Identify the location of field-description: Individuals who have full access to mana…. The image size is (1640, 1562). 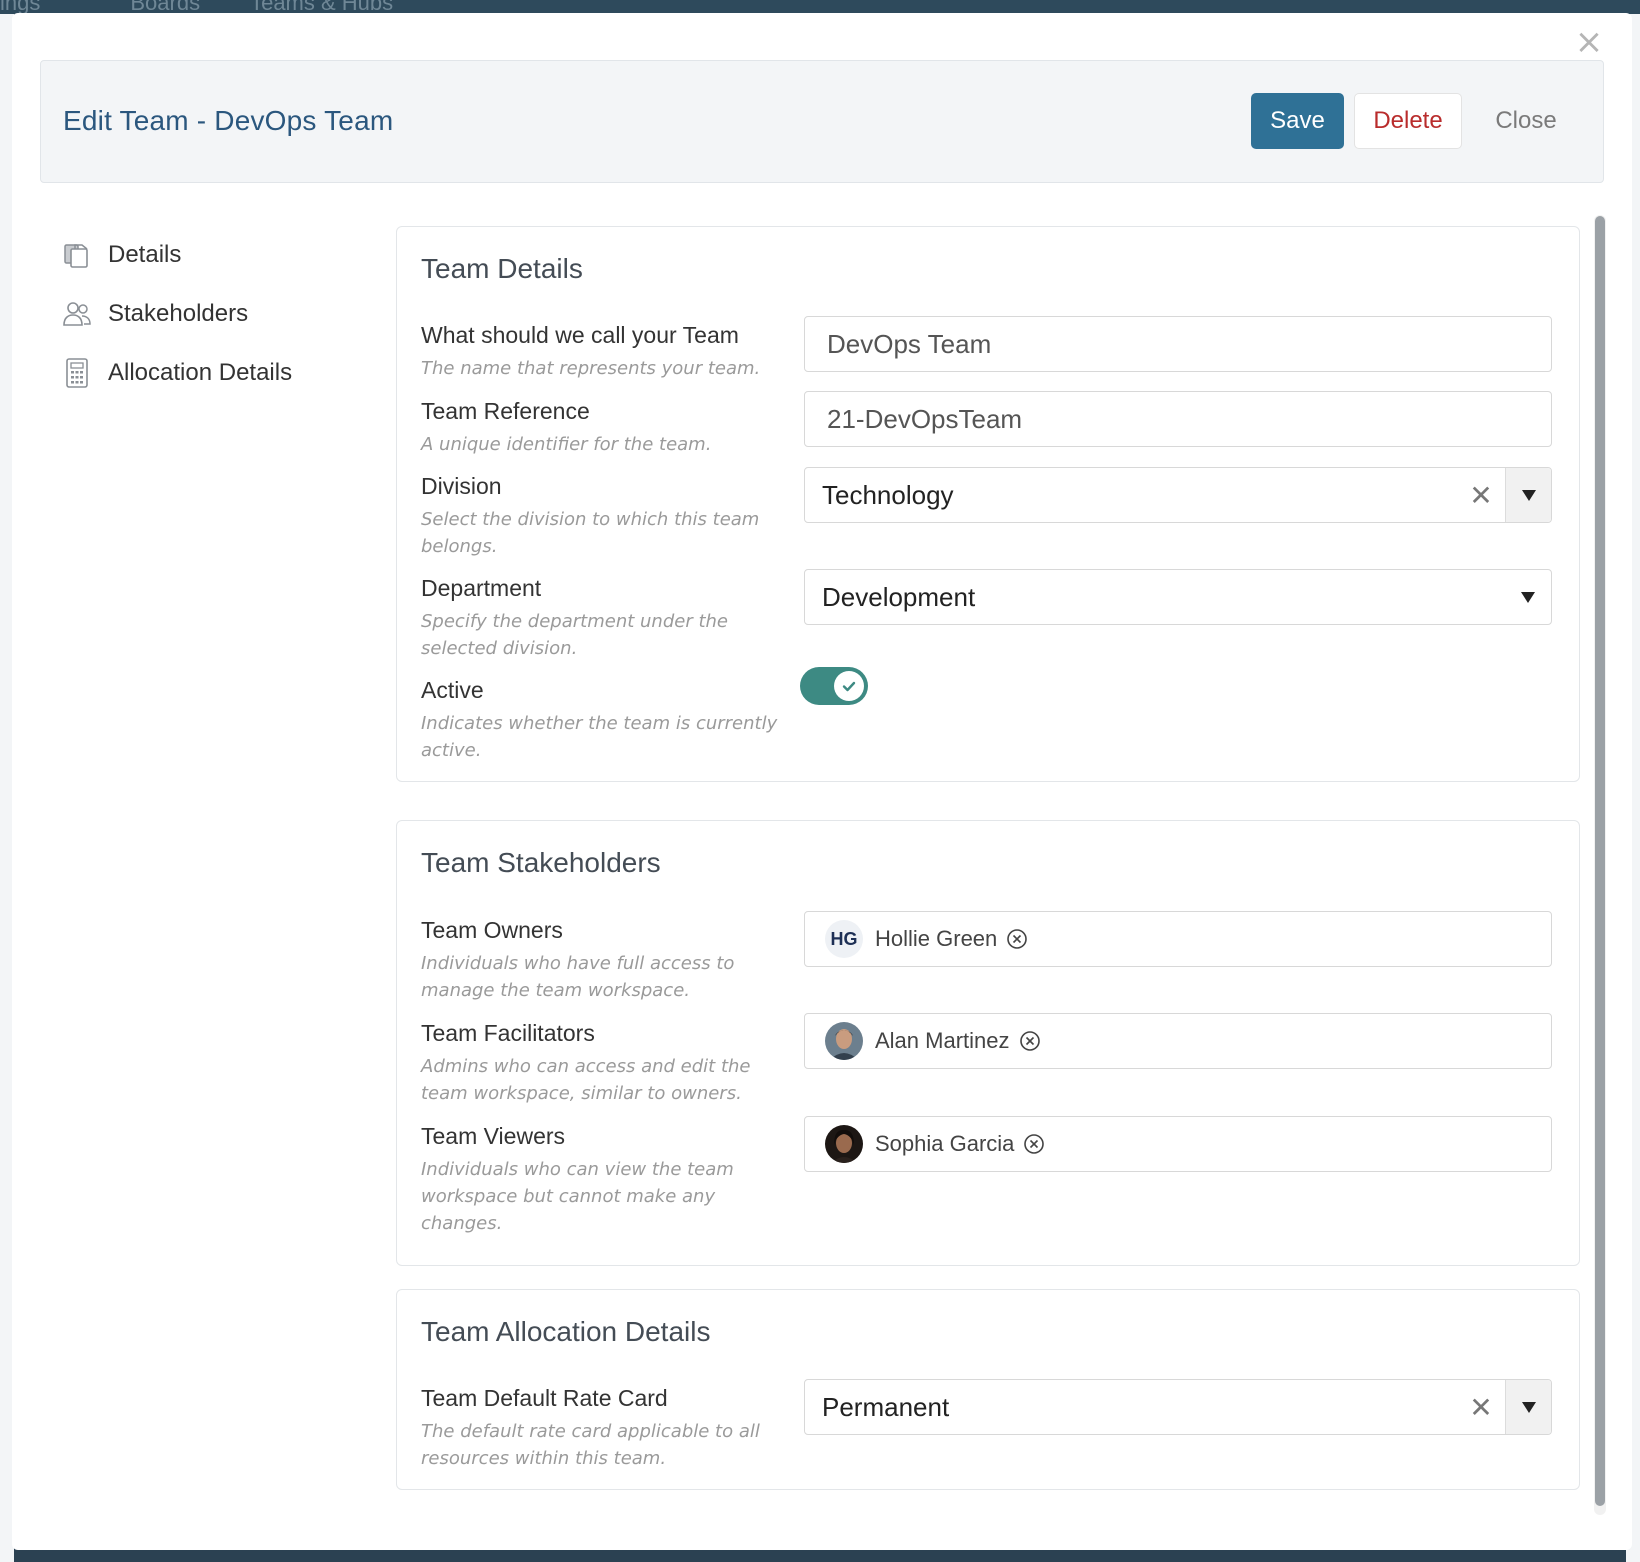
(578, 977).